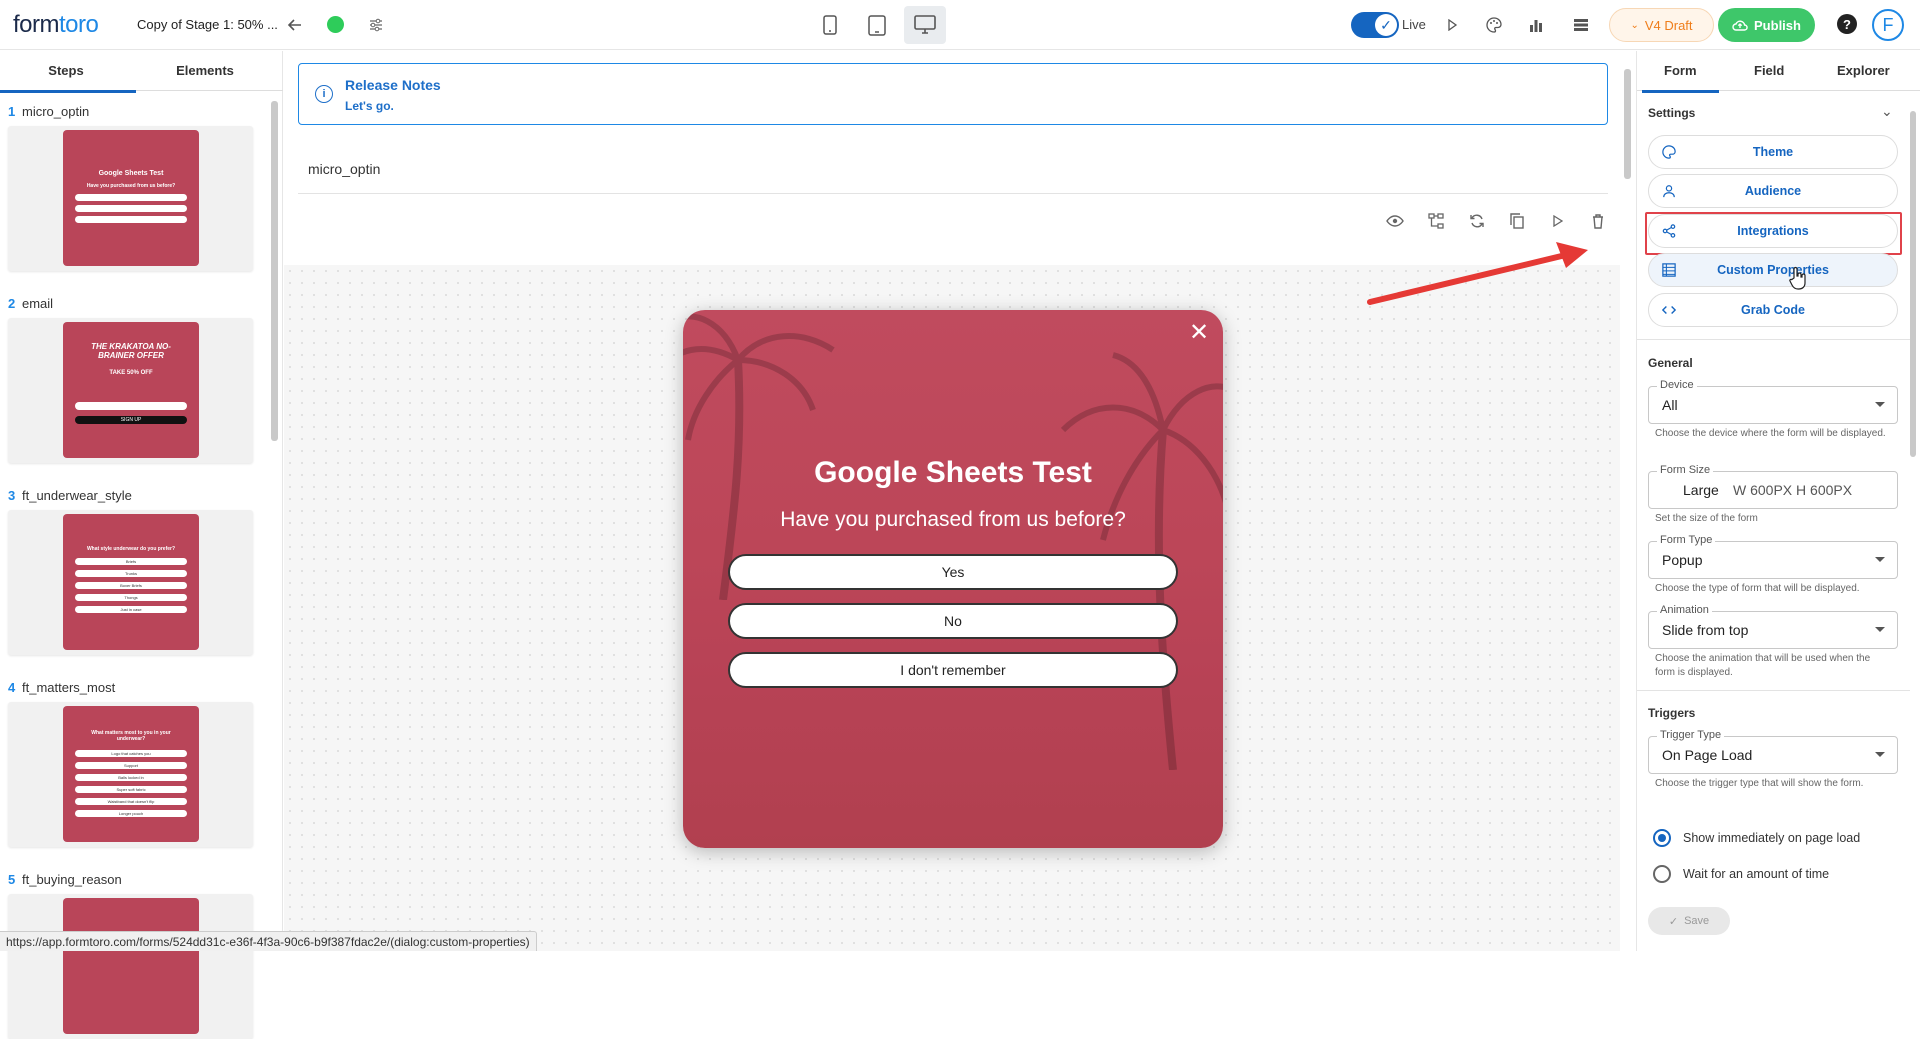  Describe the element at coordinates (1598, 221) in the screenshot. I see `trash-icon` at that location.